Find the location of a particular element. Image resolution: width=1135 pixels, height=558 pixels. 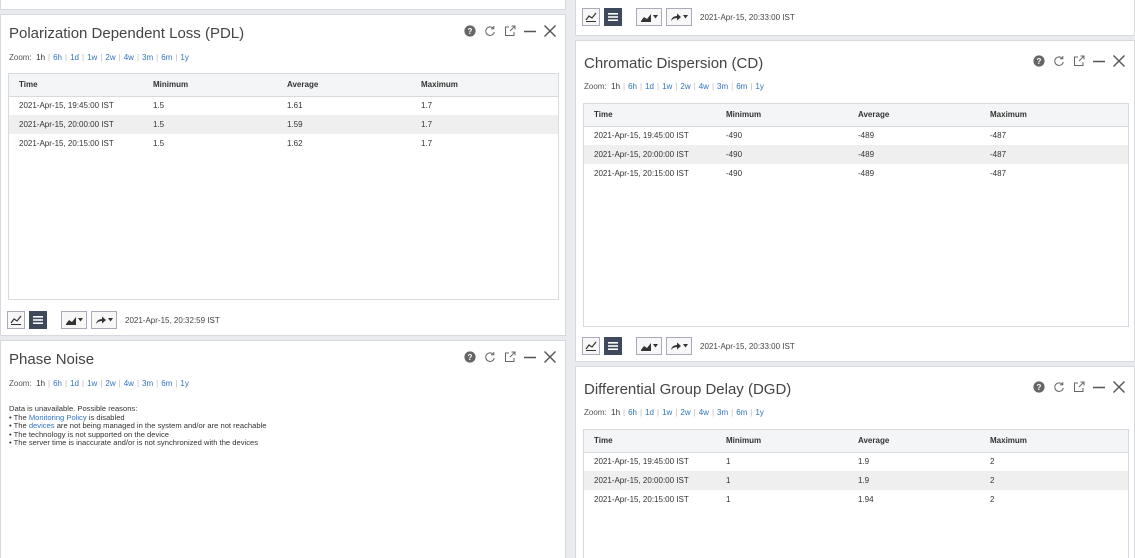

cell-time: 2021-Apr-15, 20:00:00 IST is located at coordinates (650, 480).